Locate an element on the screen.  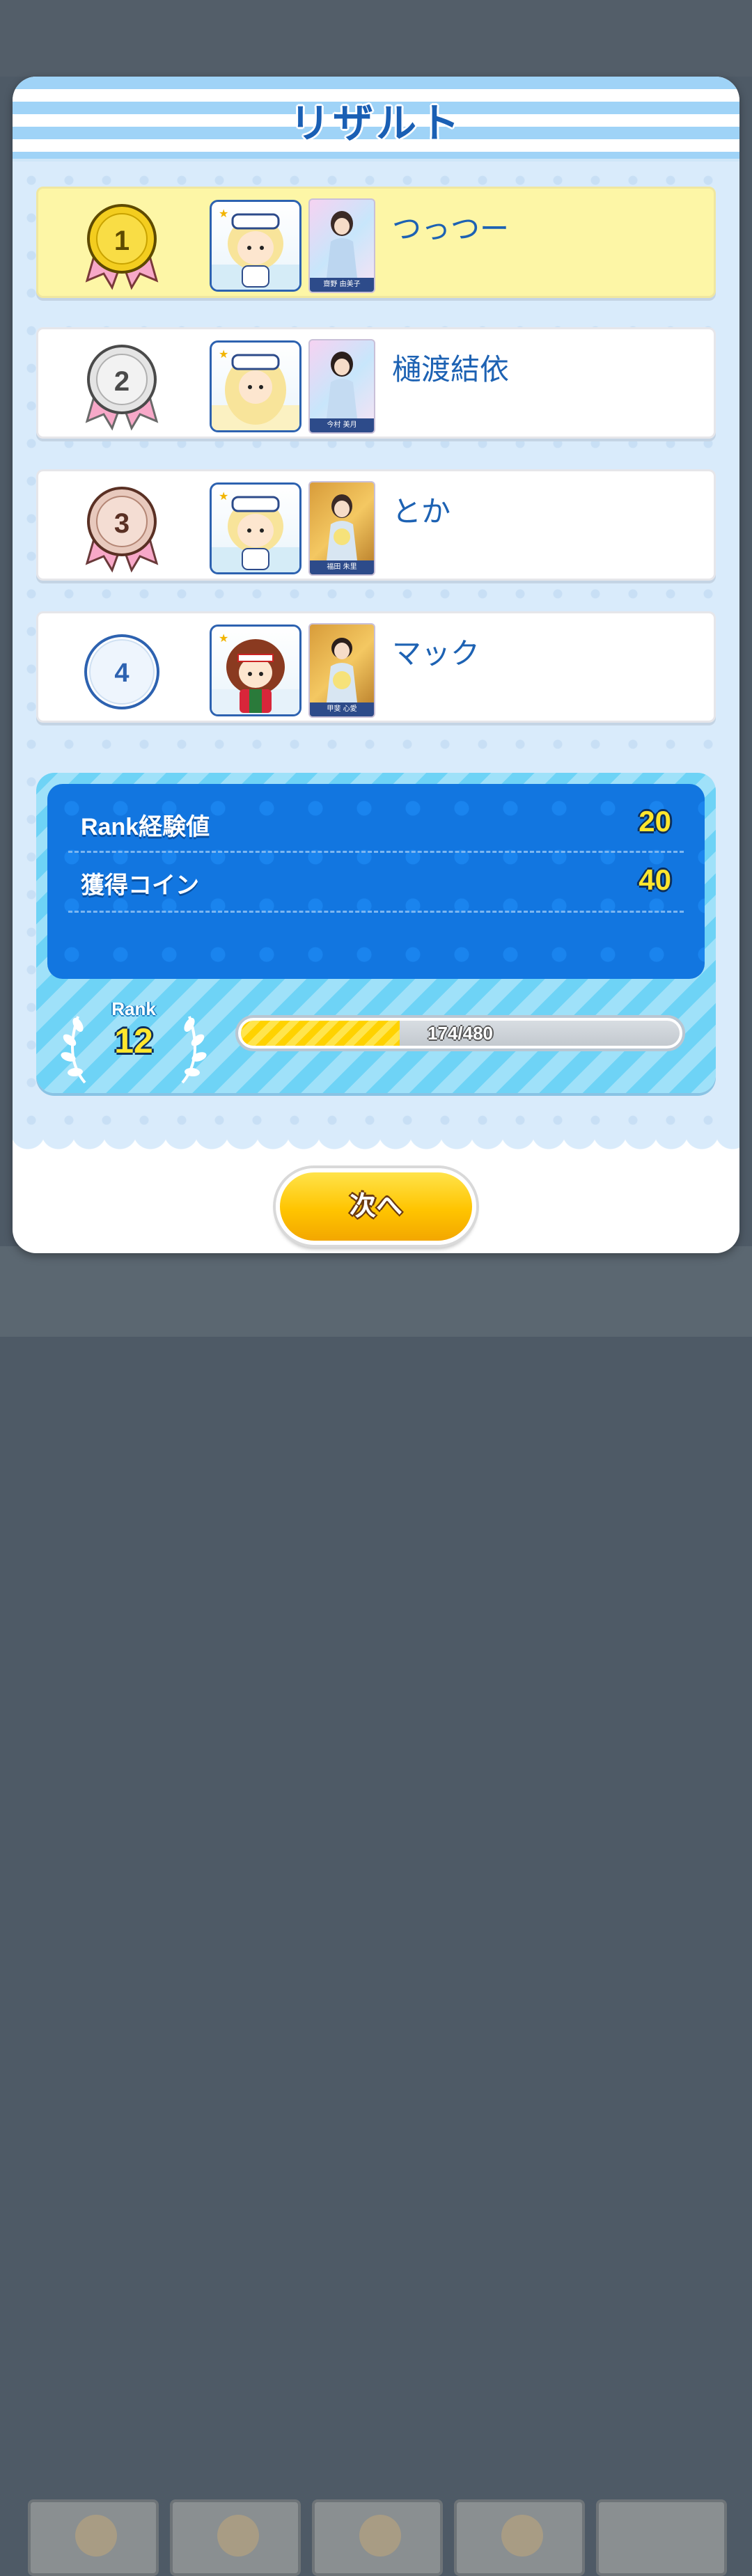
modal-title: リザルト is located at coordinates (375, 123).